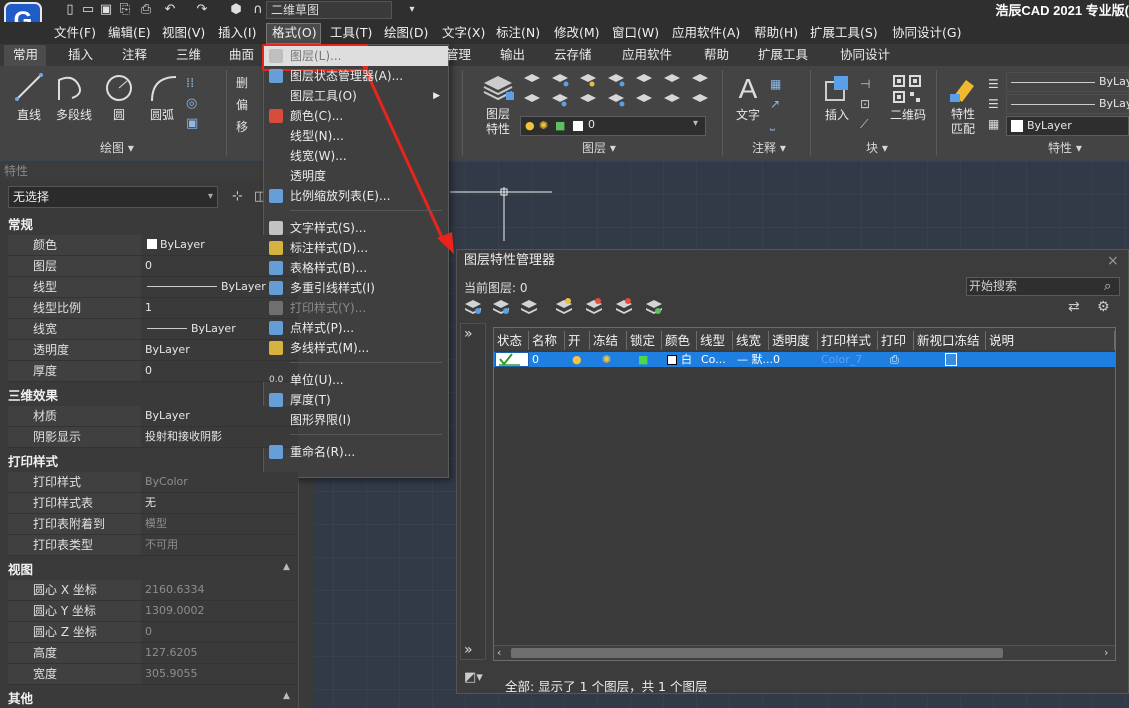  What do you see at coordinates (573, 55) in the screenshot?
I see `ribbon-tab: 云存储` at bounding box center [573, 55].